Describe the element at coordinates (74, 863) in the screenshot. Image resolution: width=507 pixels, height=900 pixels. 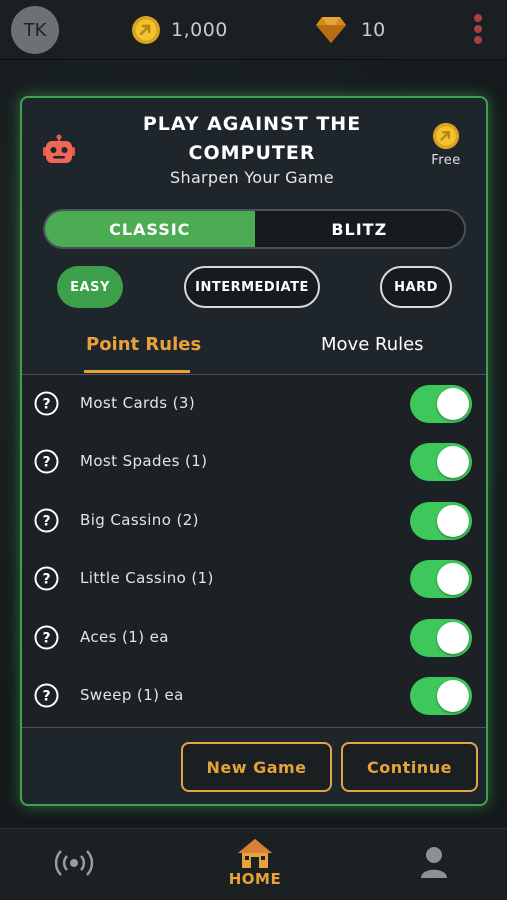
I see `broadcast-icon` at that location.